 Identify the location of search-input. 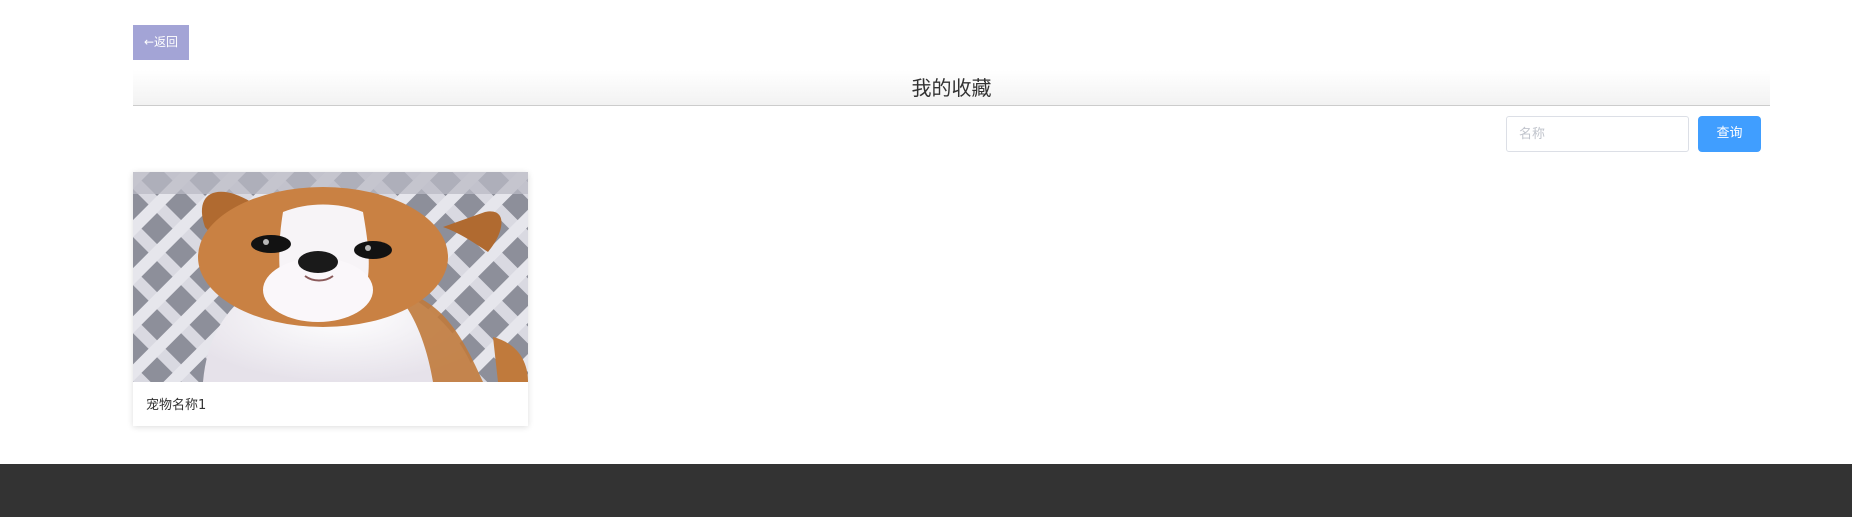
(1597, 134).